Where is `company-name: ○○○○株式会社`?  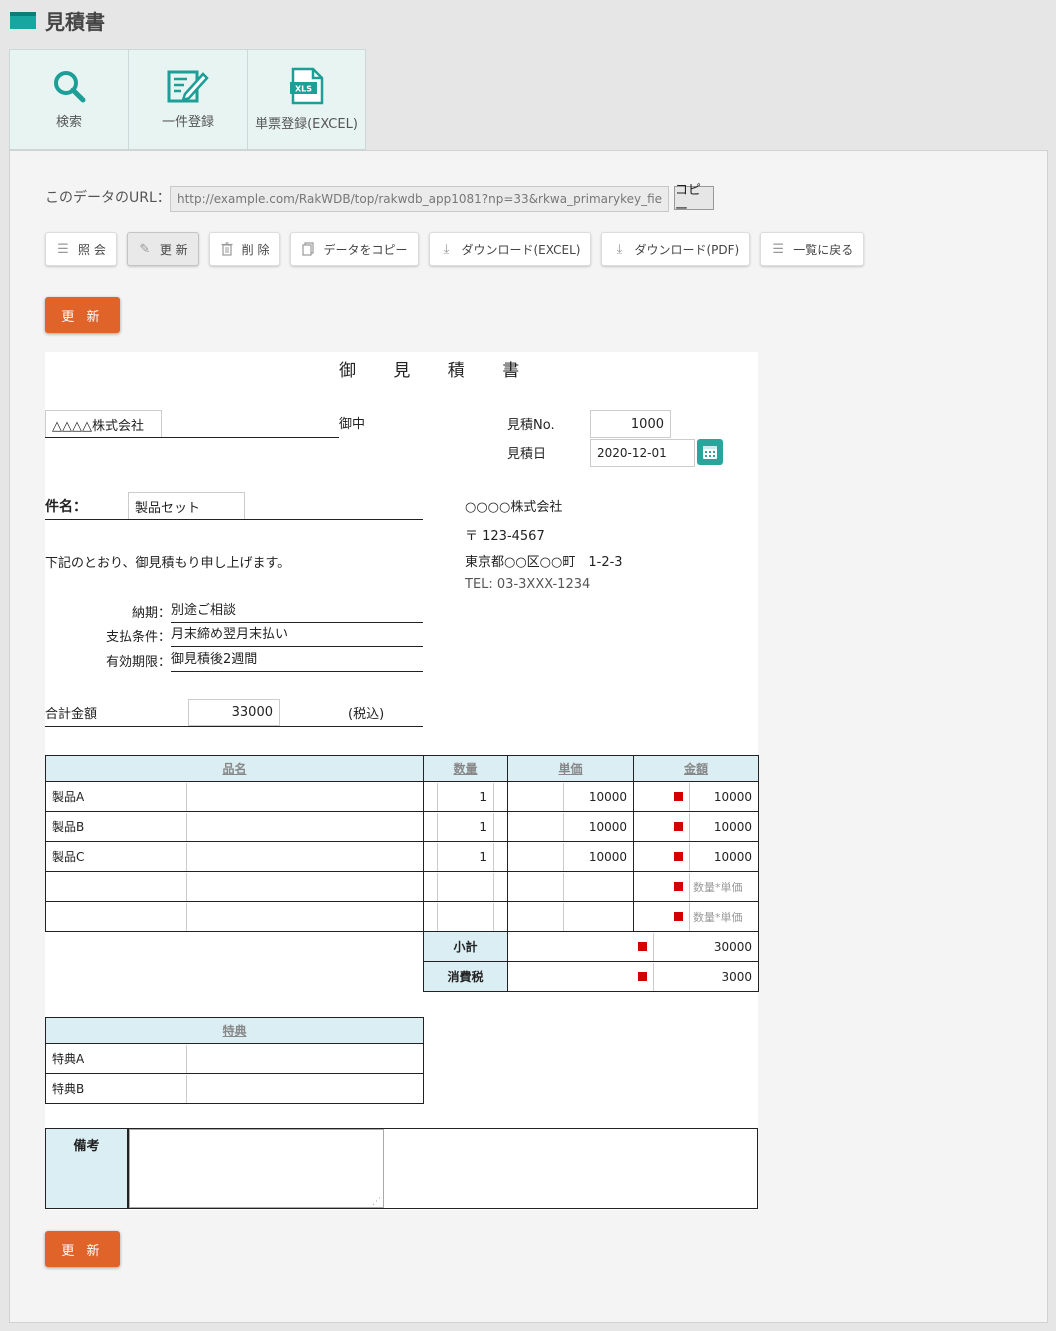 company-name: ○○○○株式会社 is located at coordinates (514, 507).